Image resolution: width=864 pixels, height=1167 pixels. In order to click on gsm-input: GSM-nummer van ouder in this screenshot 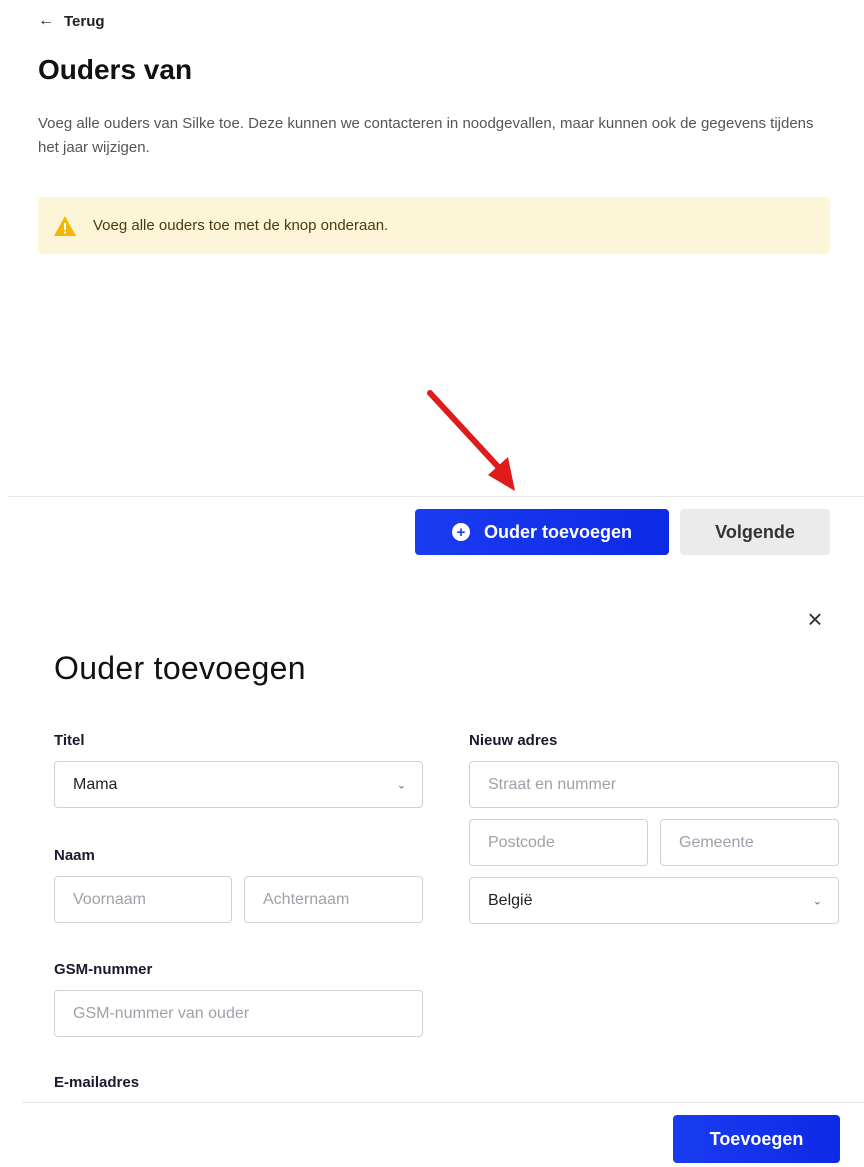, I will do `click(238, 1013)`.